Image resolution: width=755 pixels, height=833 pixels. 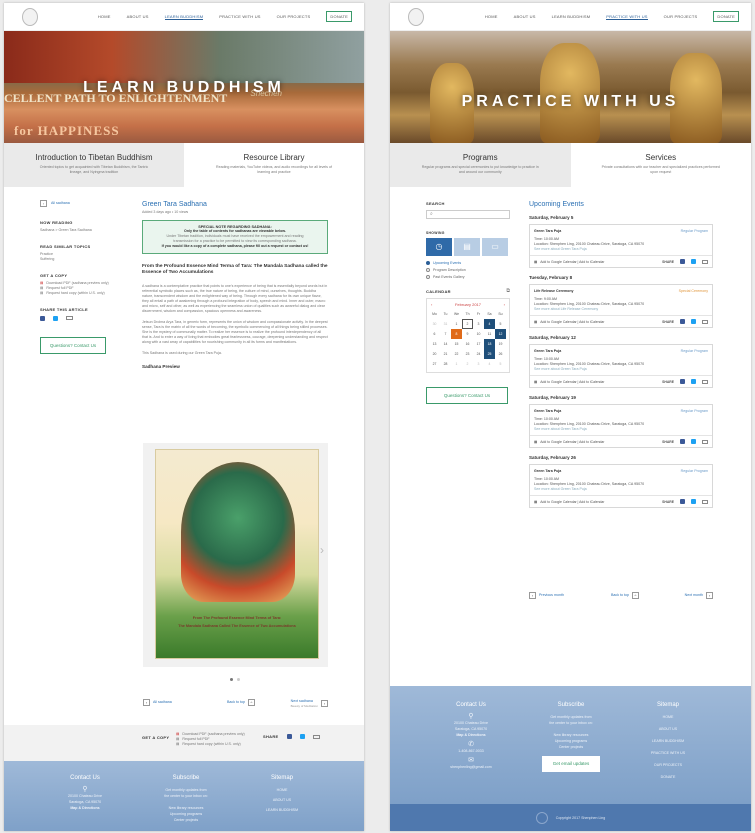 What do you see at coordinates (467, 324) in the screenshot?
I see `calendar-day: 2` at bounding box center [467, 324].